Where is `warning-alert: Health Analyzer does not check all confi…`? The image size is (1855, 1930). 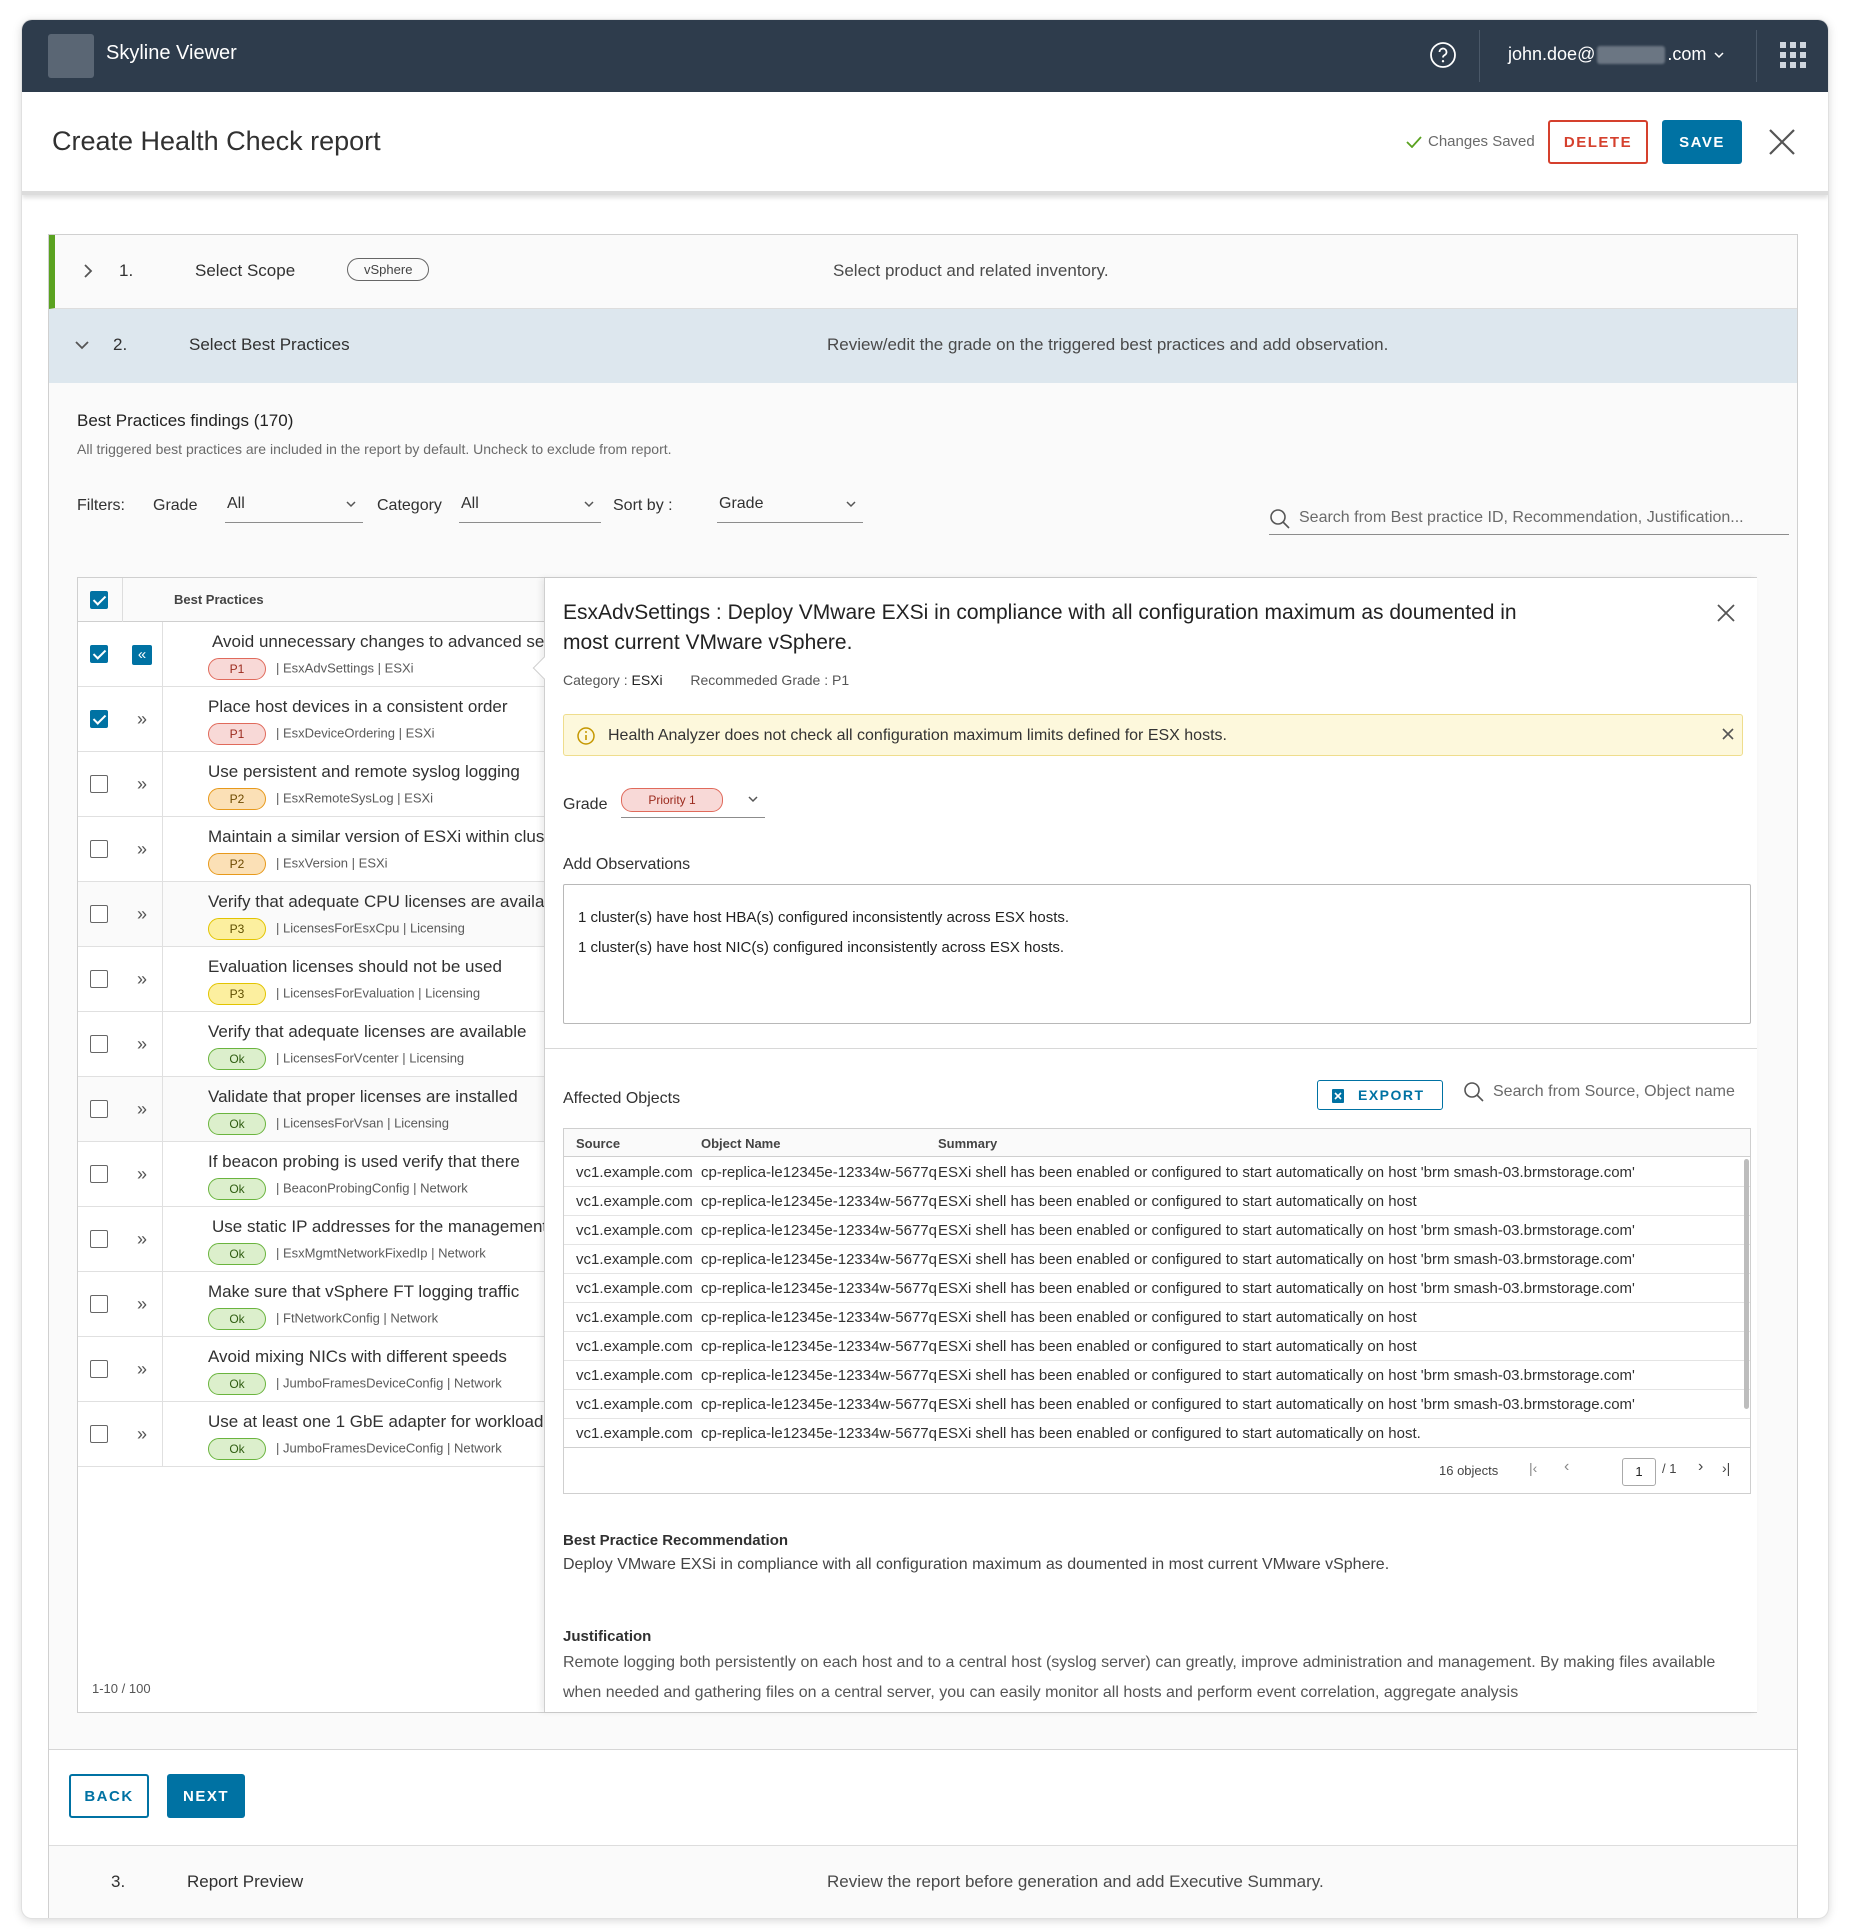
warning-alert: Health Analyzer does not check all confi… is located at coordinates (1153, 735).